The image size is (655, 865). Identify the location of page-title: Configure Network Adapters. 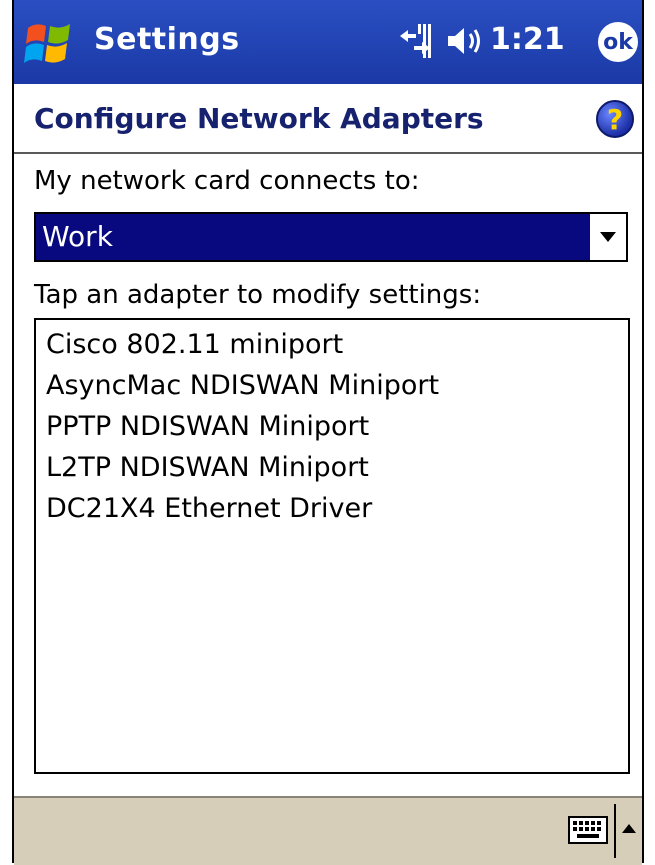
(259, 118).